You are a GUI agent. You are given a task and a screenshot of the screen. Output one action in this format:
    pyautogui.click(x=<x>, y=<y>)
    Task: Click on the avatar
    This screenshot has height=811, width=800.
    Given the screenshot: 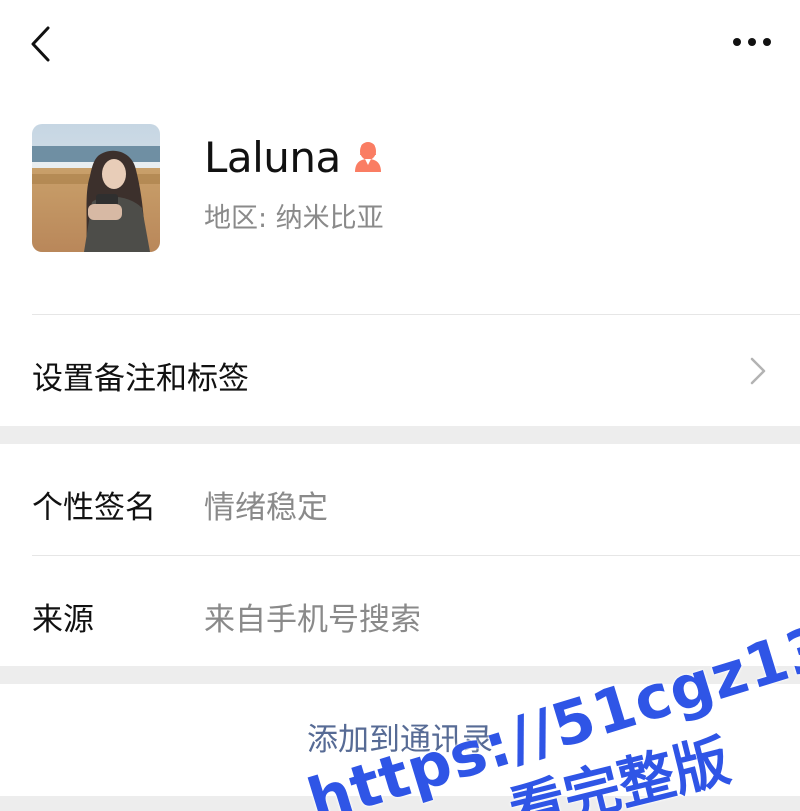 What is the action you would take?
    pyautogui.click(x=96, y=188)
    